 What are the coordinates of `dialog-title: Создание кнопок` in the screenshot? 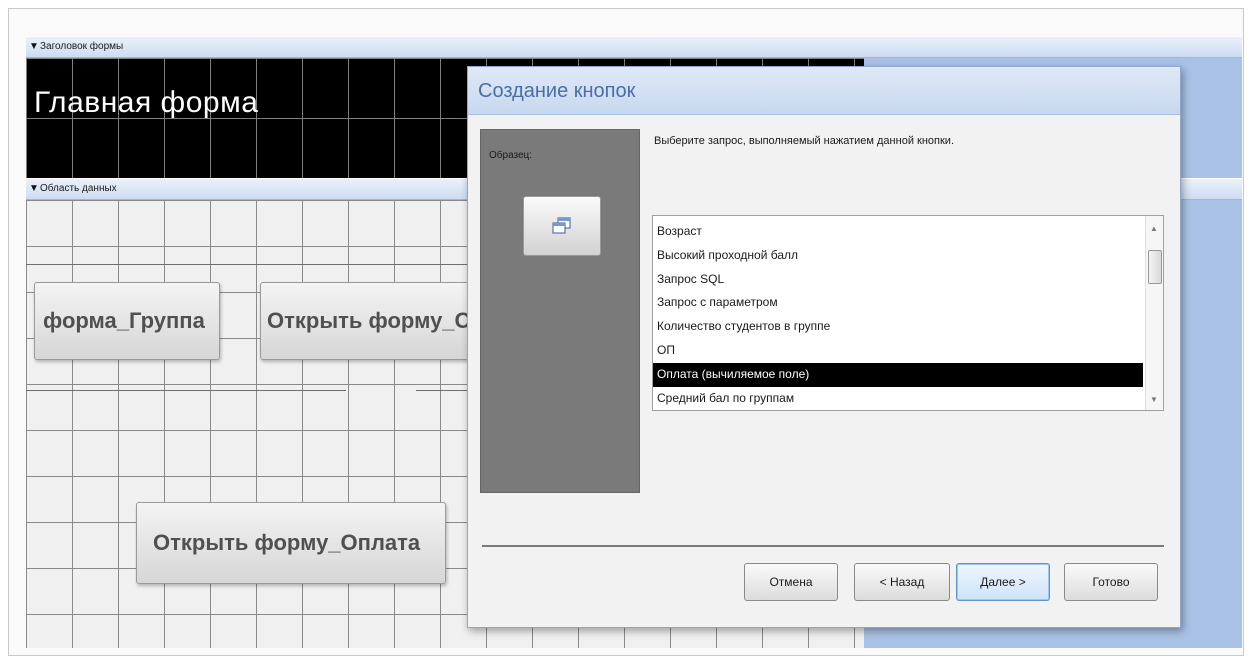 It's located at (824, 91).